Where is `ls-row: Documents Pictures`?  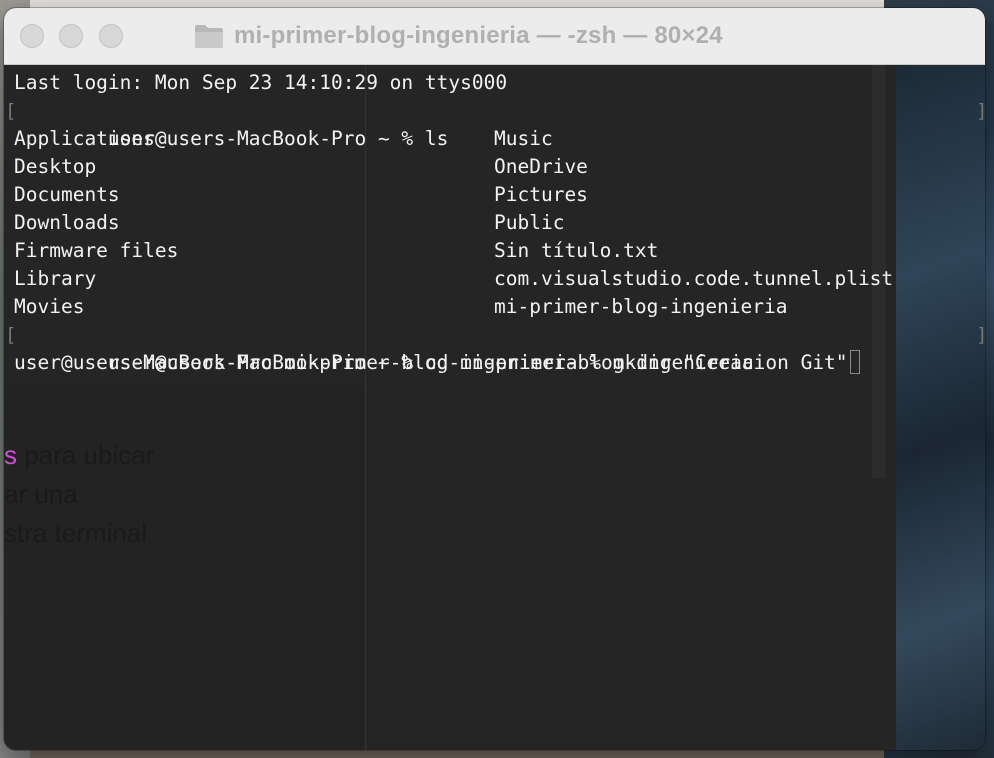 ls-row: Documents Pictures is located at coordinates (301, 194).